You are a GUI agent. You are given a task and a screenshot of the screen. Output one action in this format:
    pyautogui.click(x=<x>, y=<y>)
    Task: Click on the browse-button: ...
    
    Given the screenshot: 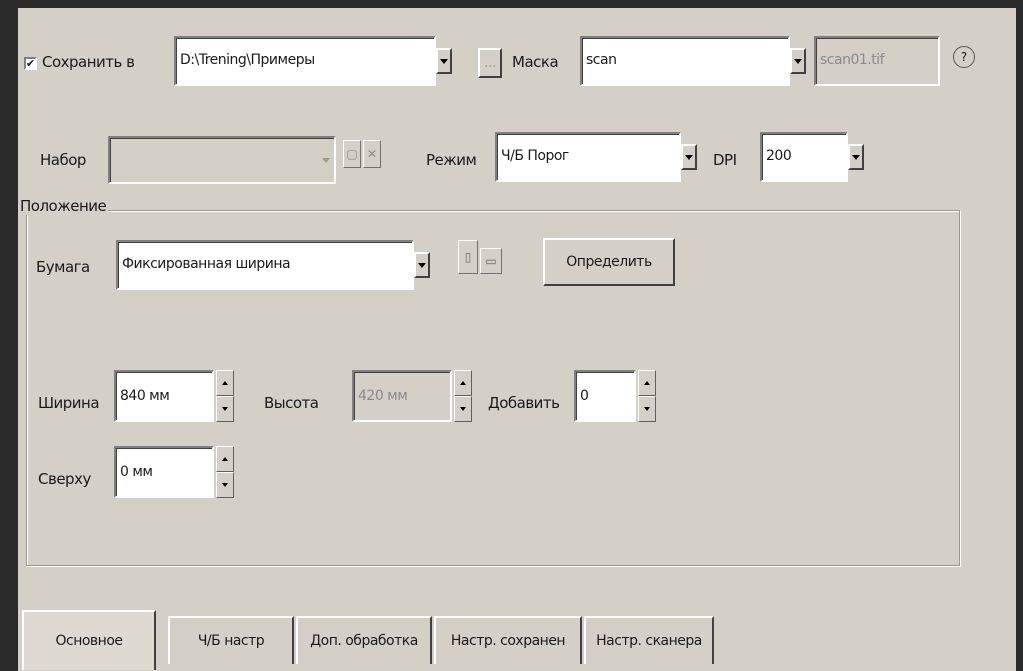 What is the action you would take?
    pyautogui.click(x=490, y=63)
    